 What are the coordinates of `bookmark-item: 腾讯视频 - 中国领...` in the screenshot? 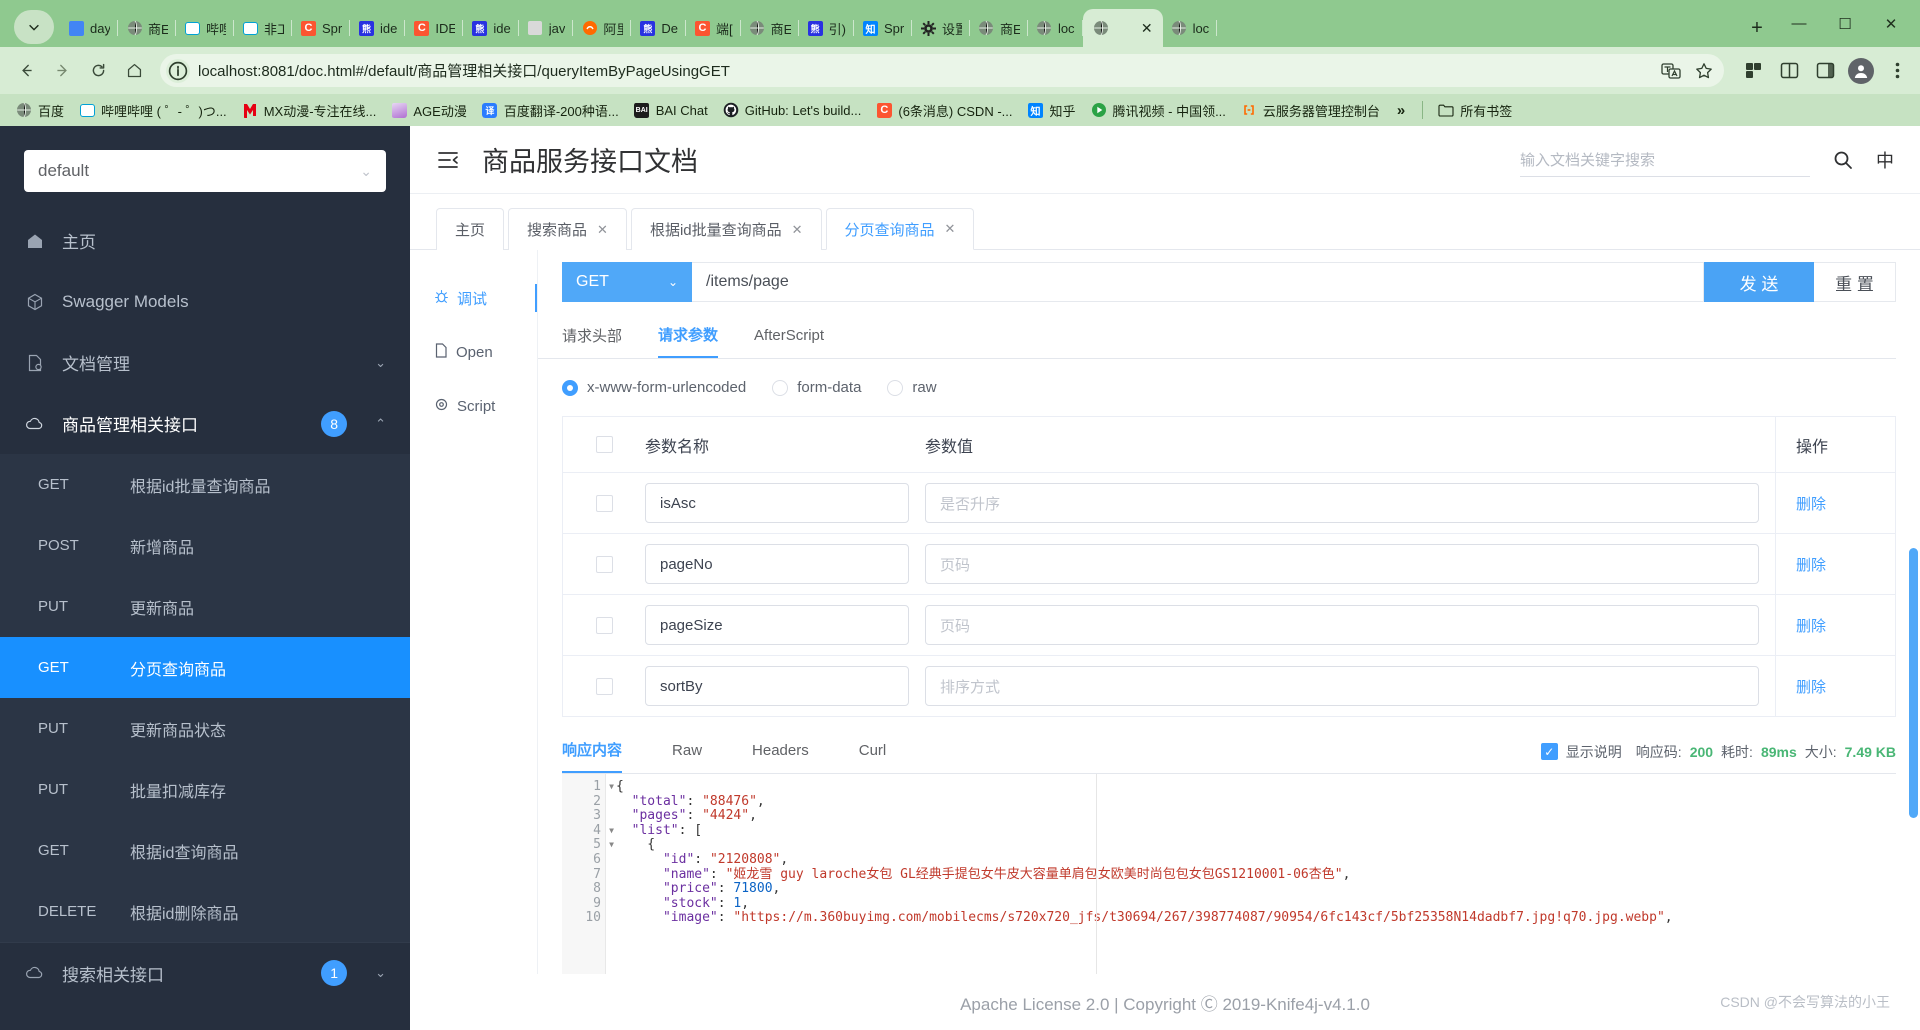 It's located at (1158, 110).